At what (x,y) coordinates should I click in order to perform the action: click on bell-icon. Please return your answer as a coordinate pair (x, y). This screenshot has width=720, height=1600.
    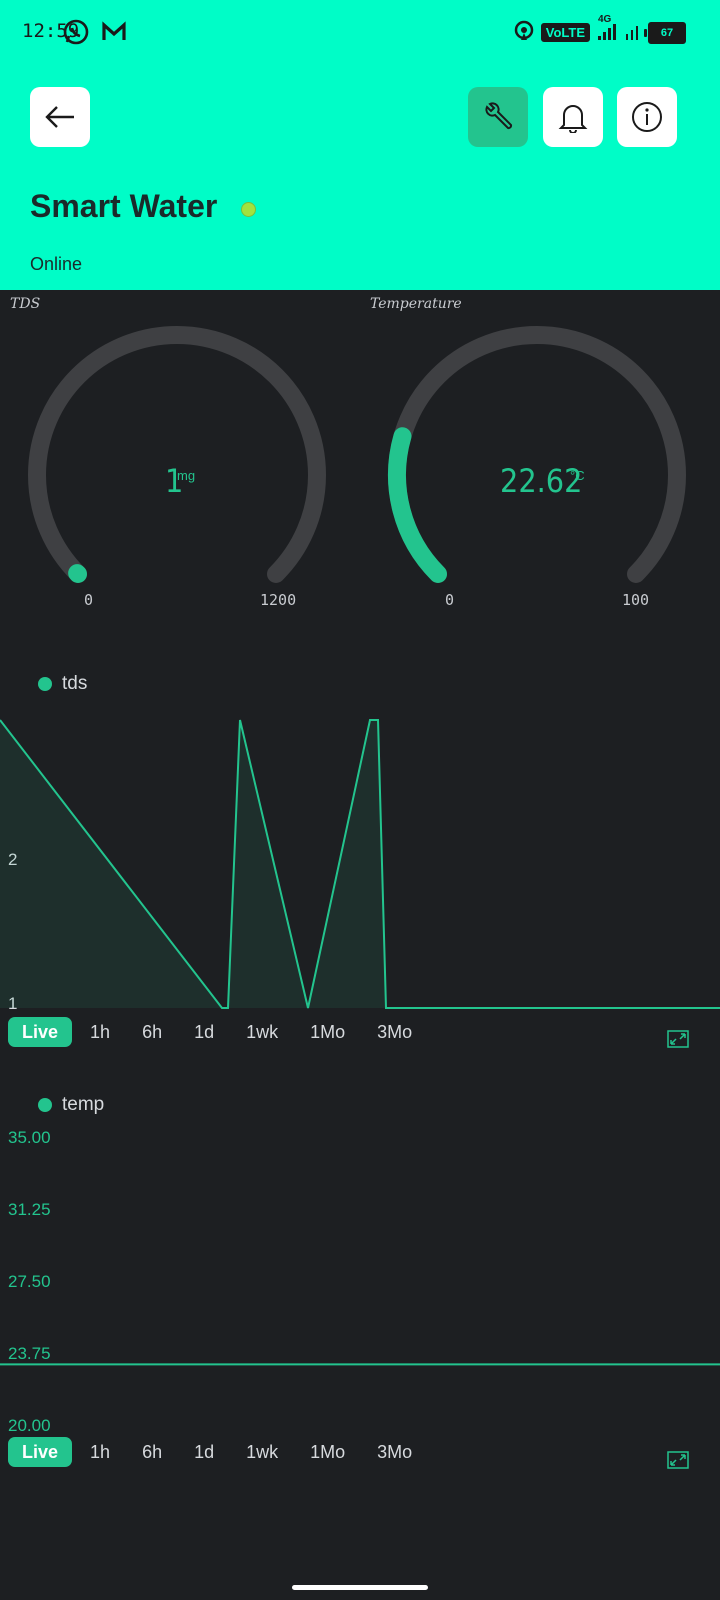
    Looking at the image, I should click on (573, 119).